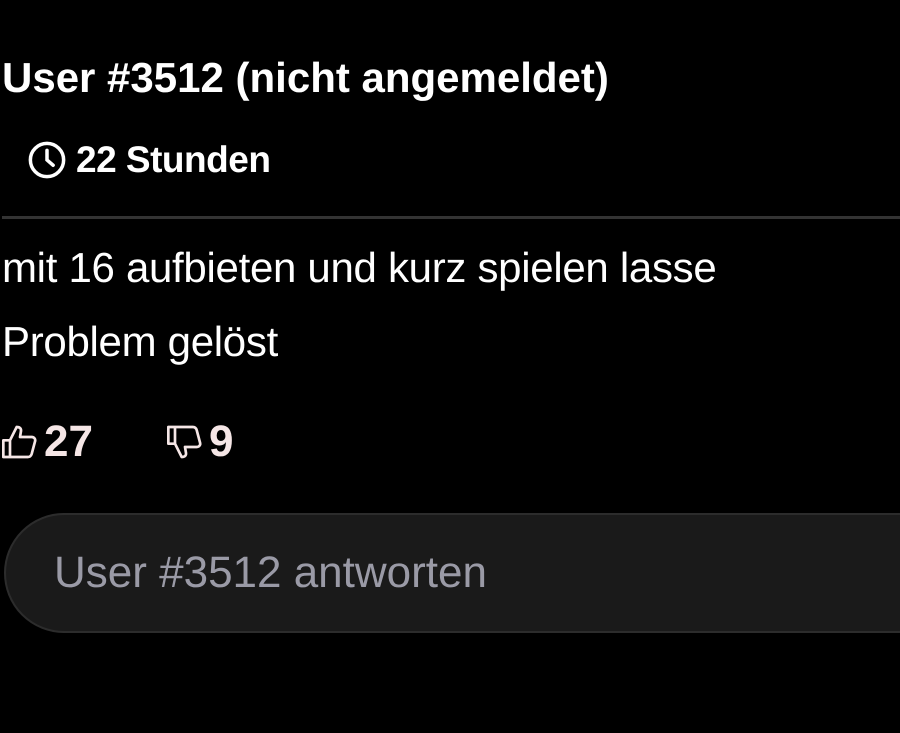 The width and height of the screenshot is (900, 733). Describe the element at coordinates (173, 160) in the screenshot. I see `timestamp: 22 Stunden` at that location.